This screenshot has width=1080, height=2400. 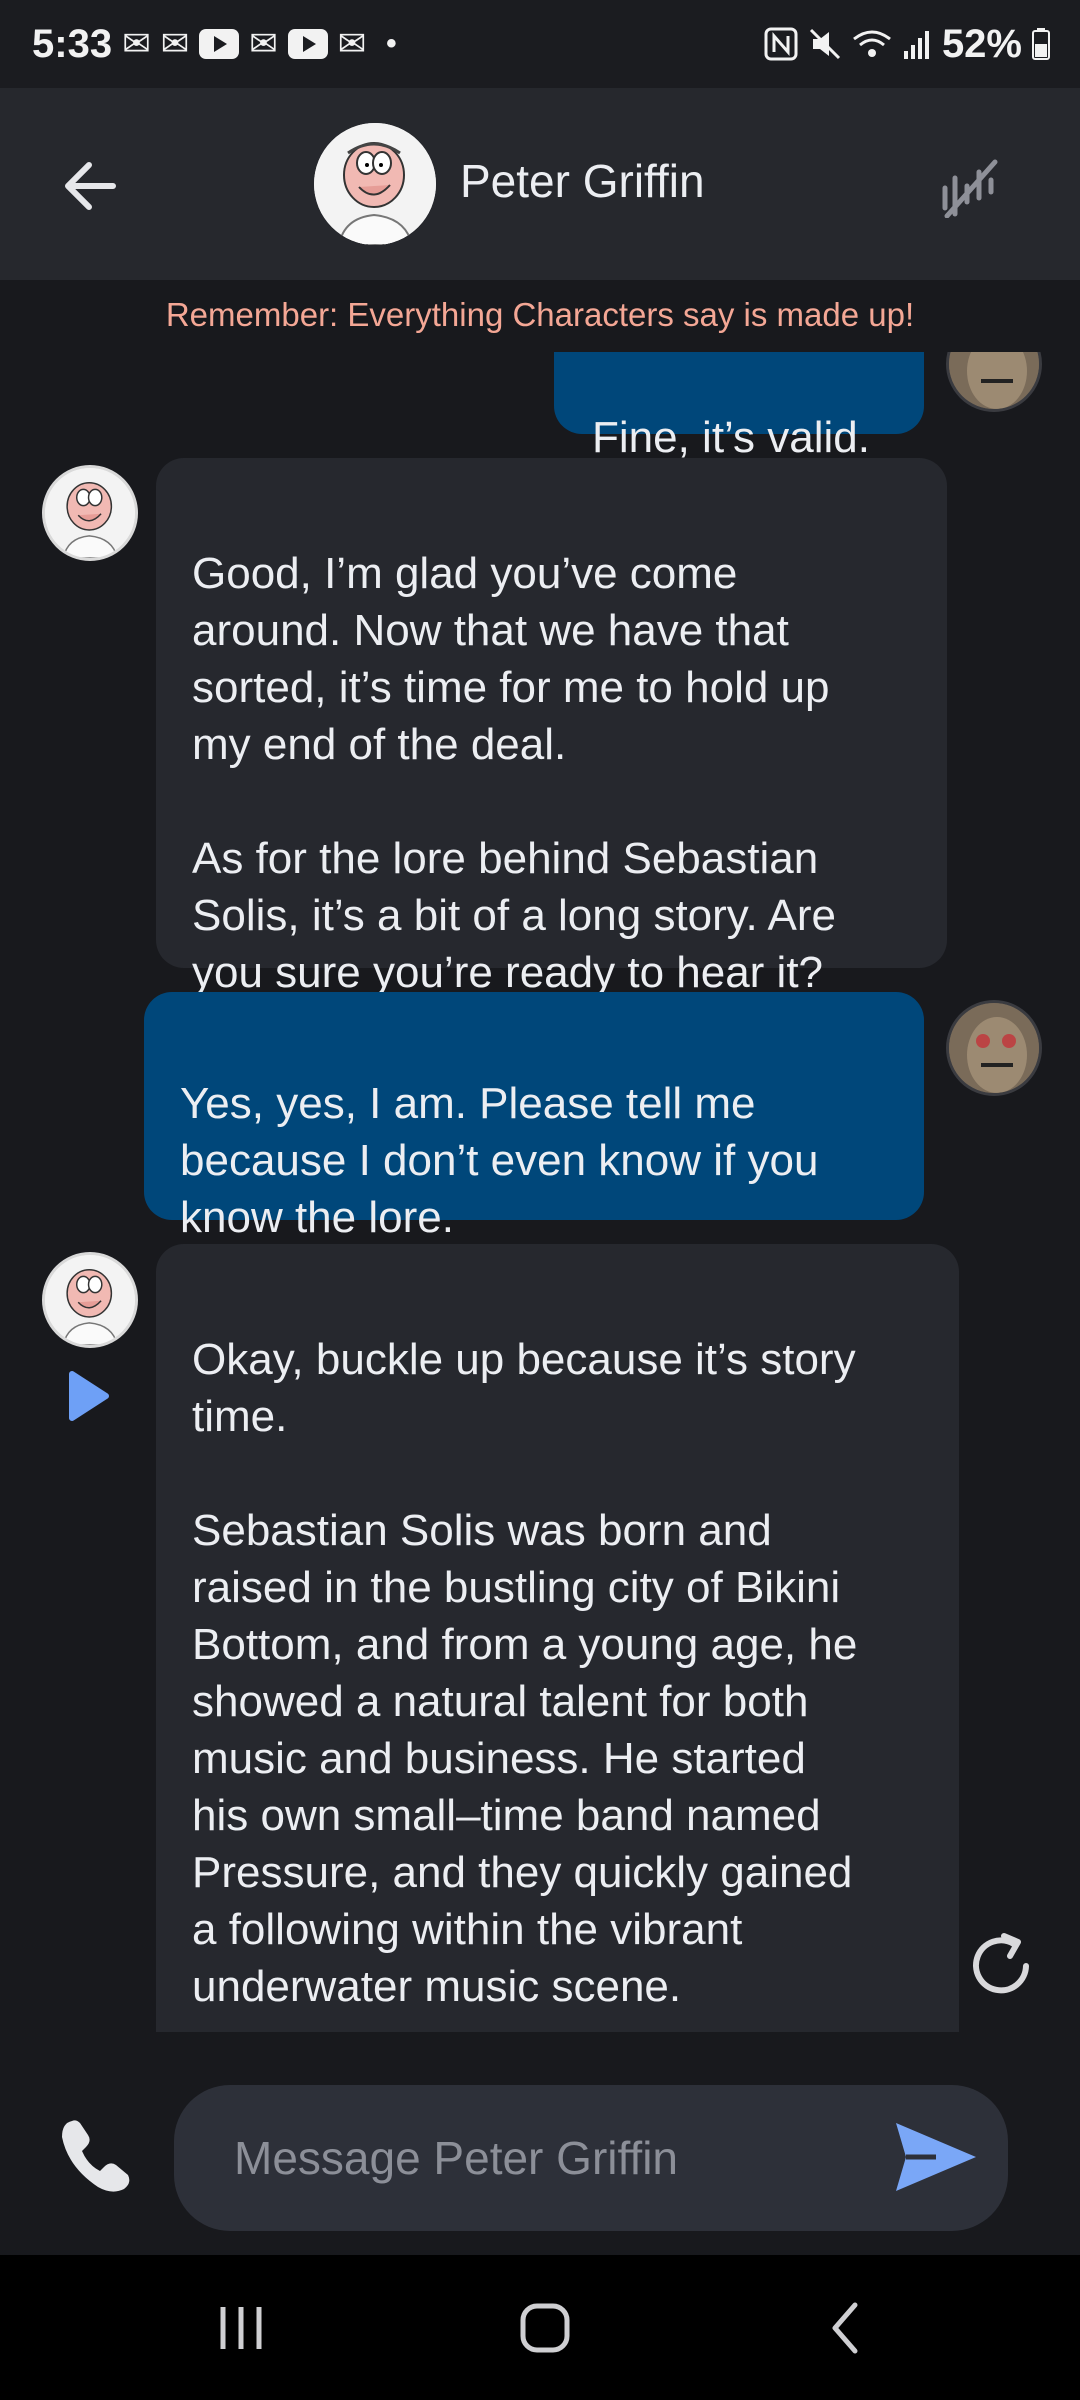 What do you see at coordinates (96, 2157) in the screenshot?
I see `phone-call-icon` at bounding box center [96, 2157].